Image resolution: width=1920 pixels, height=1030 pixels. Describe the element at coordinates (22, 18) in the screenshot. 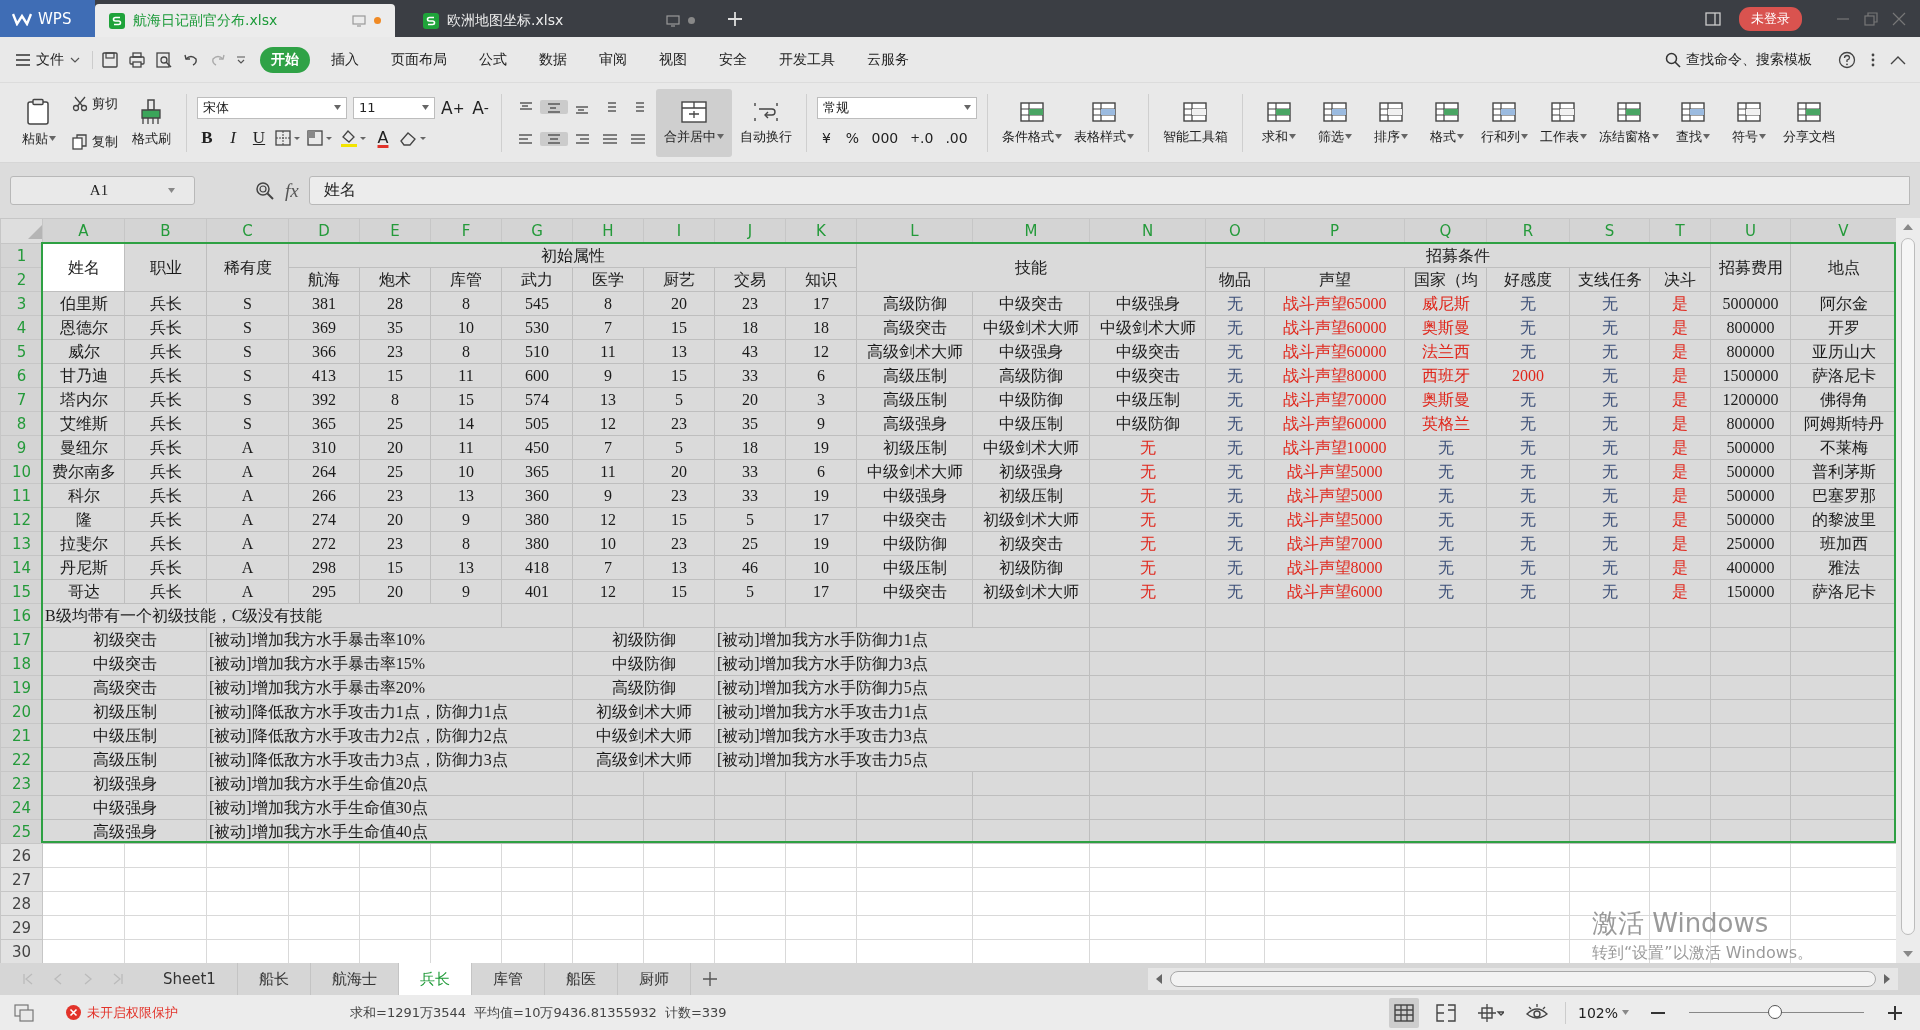

I see `logo-icon` at that location.